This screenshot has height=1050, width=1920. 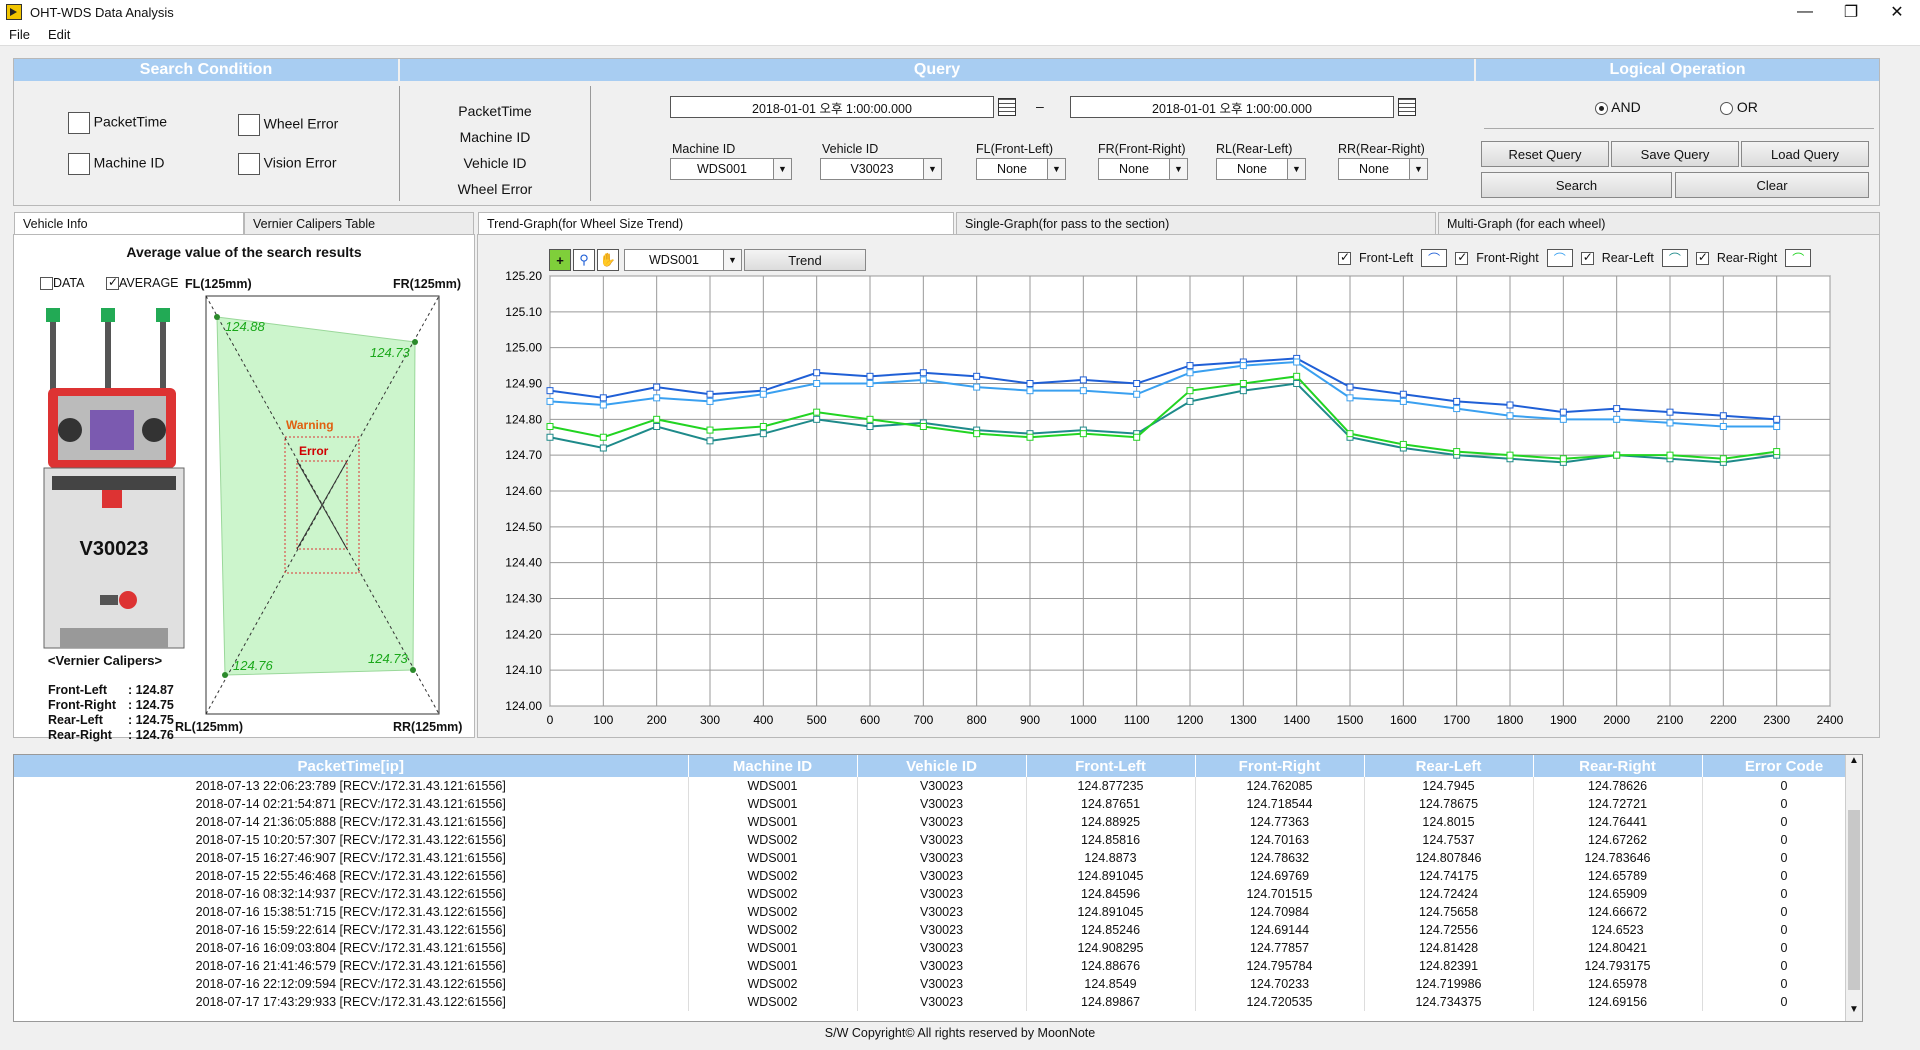 I want to click on legend-rear-left-checkbox, so click(x=1587, y=257).